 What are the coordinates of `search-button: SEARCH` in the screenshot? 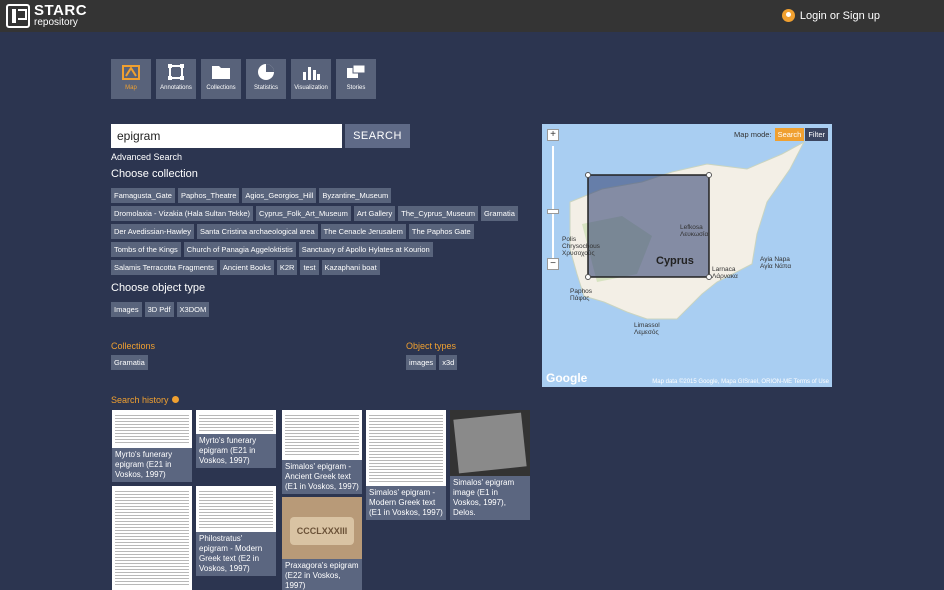 It's located at (377, 136).